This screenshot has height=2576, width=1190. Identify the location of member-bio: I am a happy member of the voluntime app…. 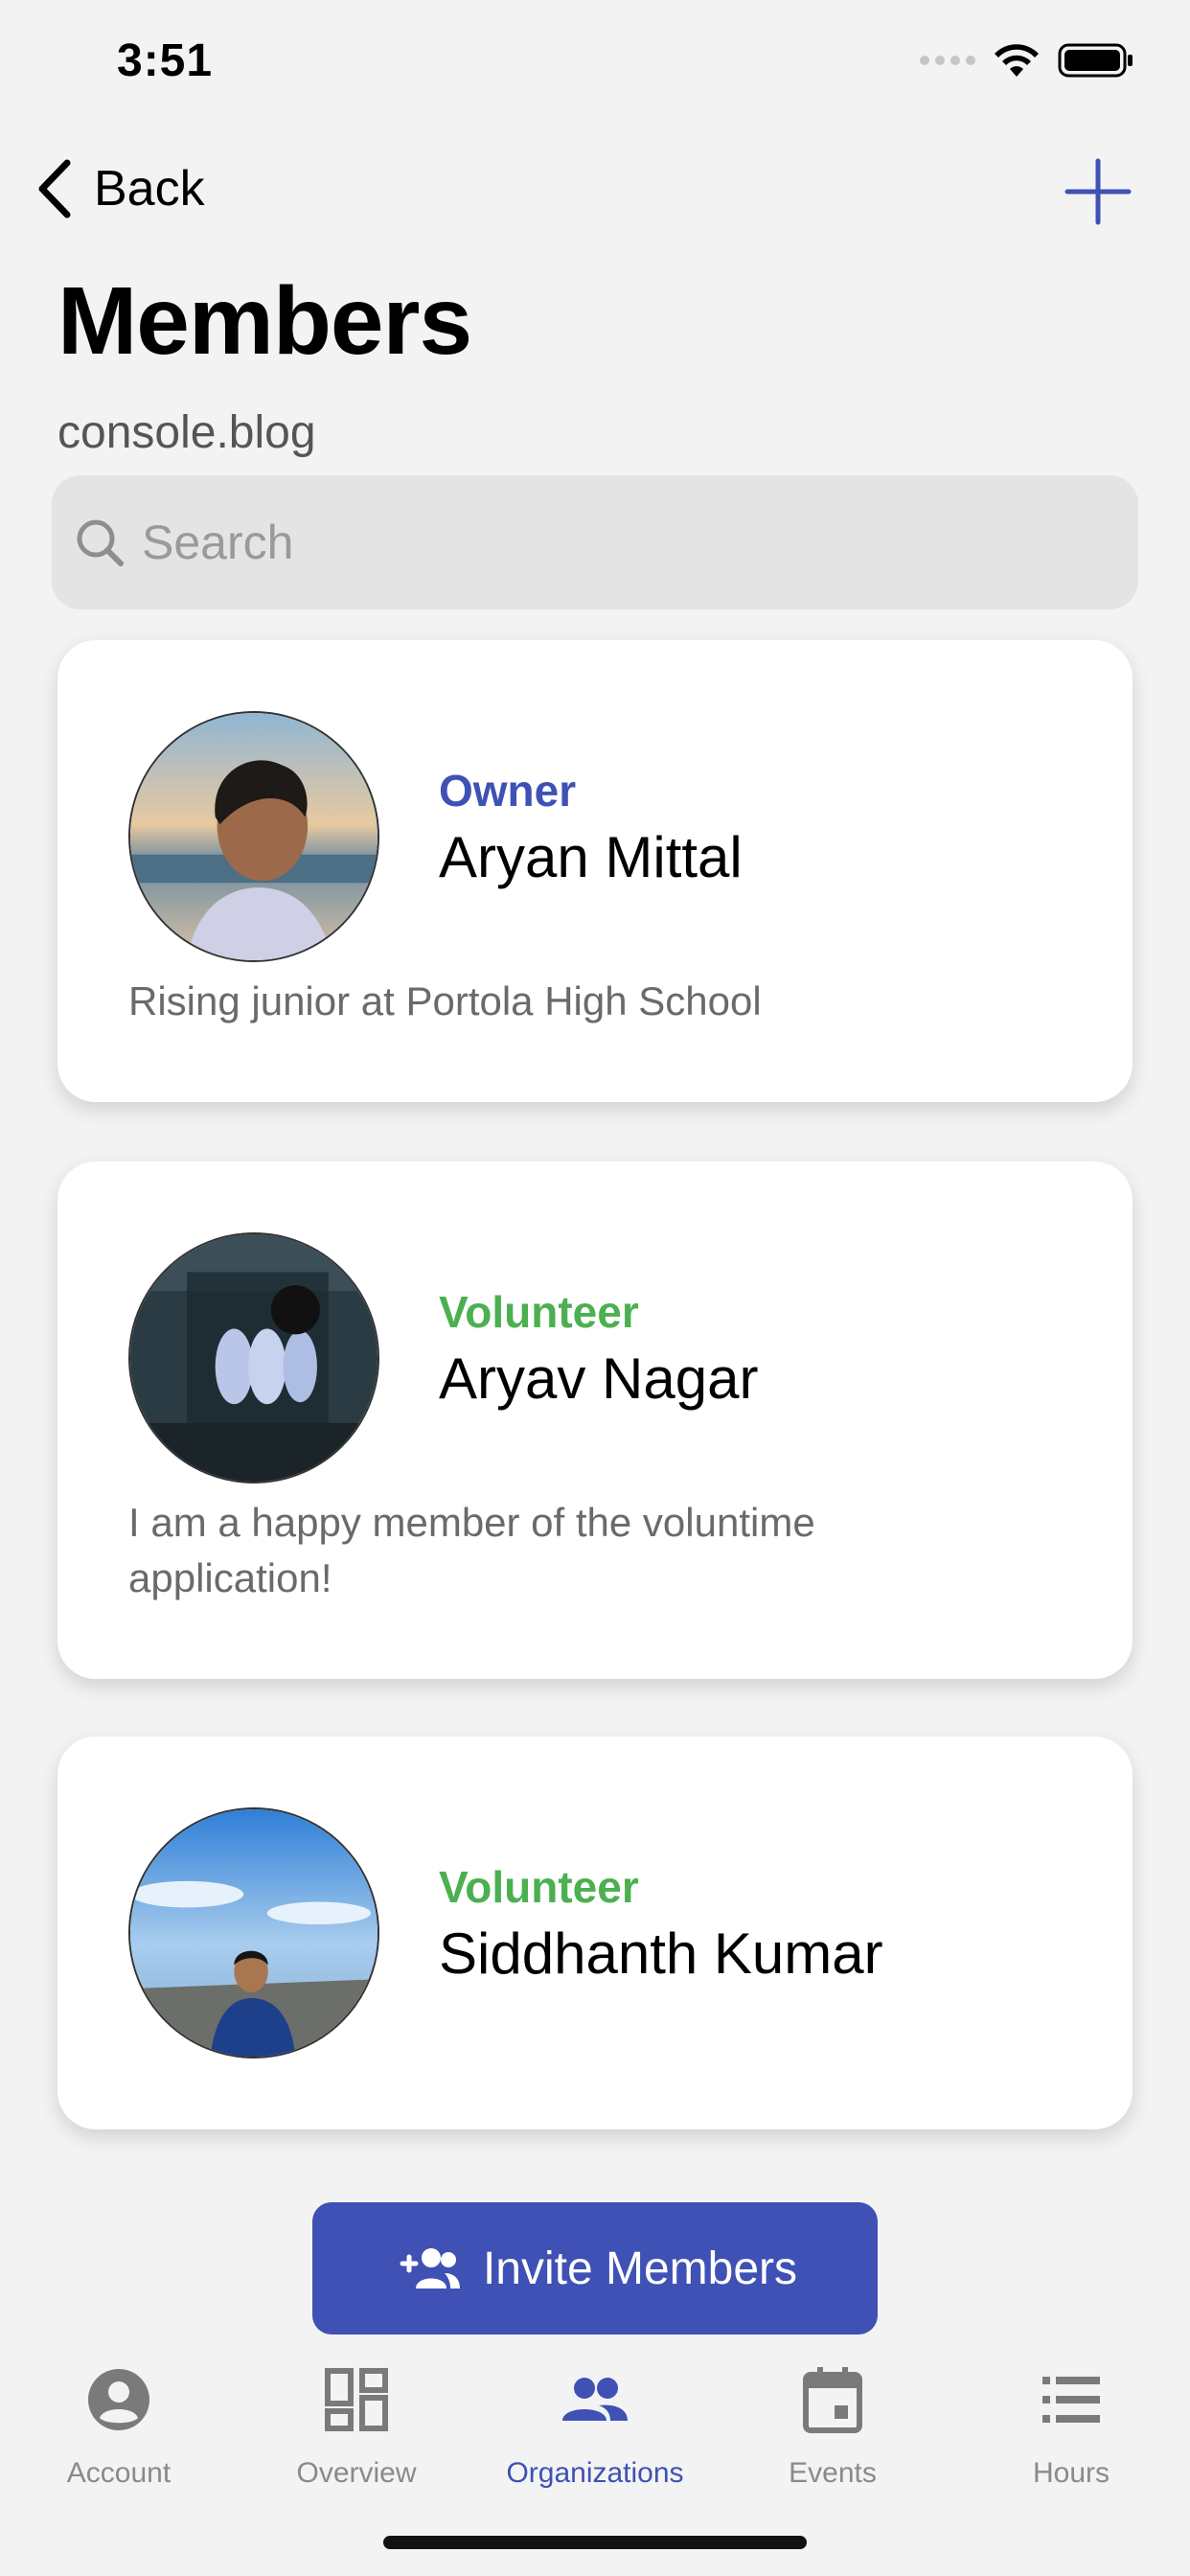
(559, 1550).